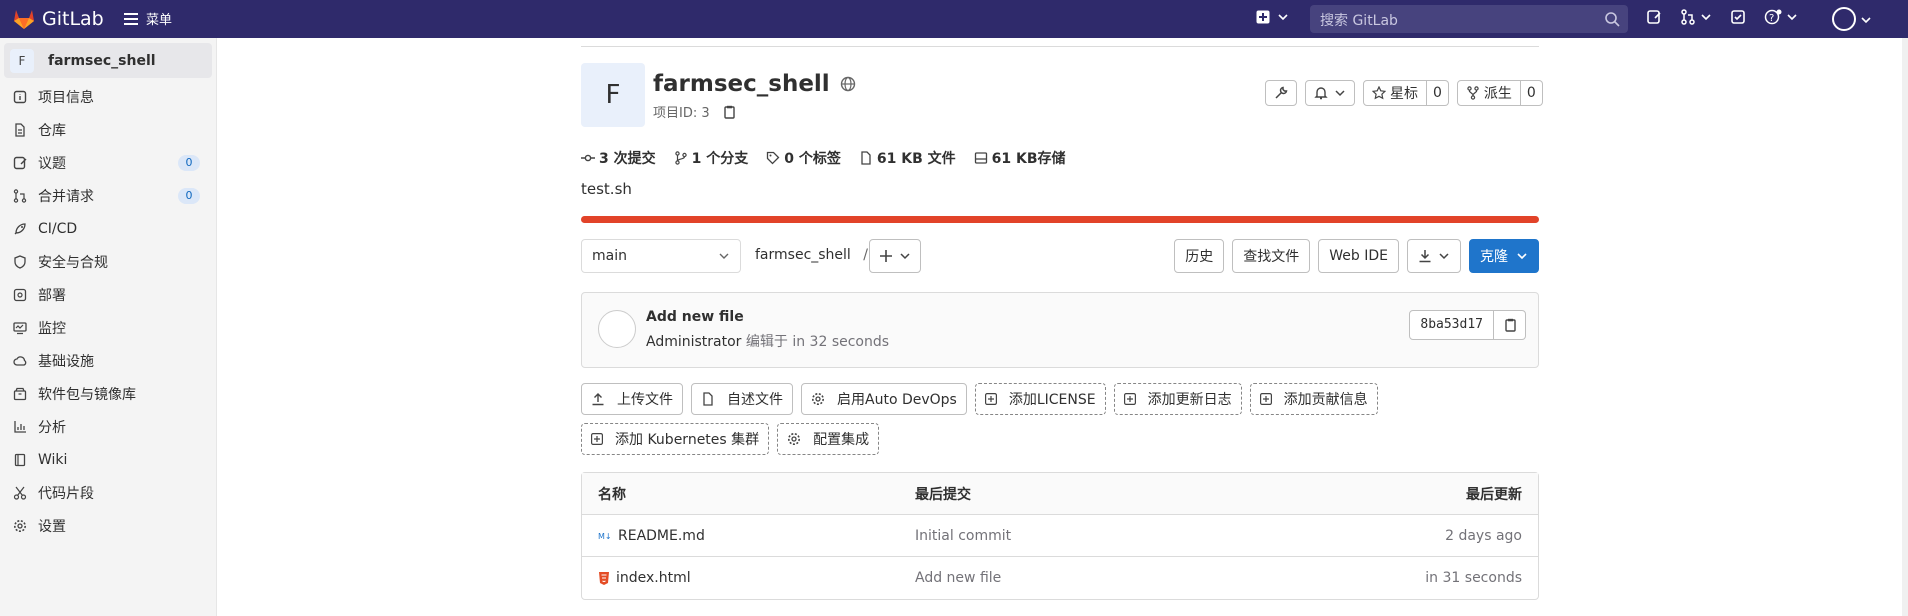 Image resolution: width=1908 pixels, height=616 pixels. I want to click on count-badge: 0, so click(189, 196).